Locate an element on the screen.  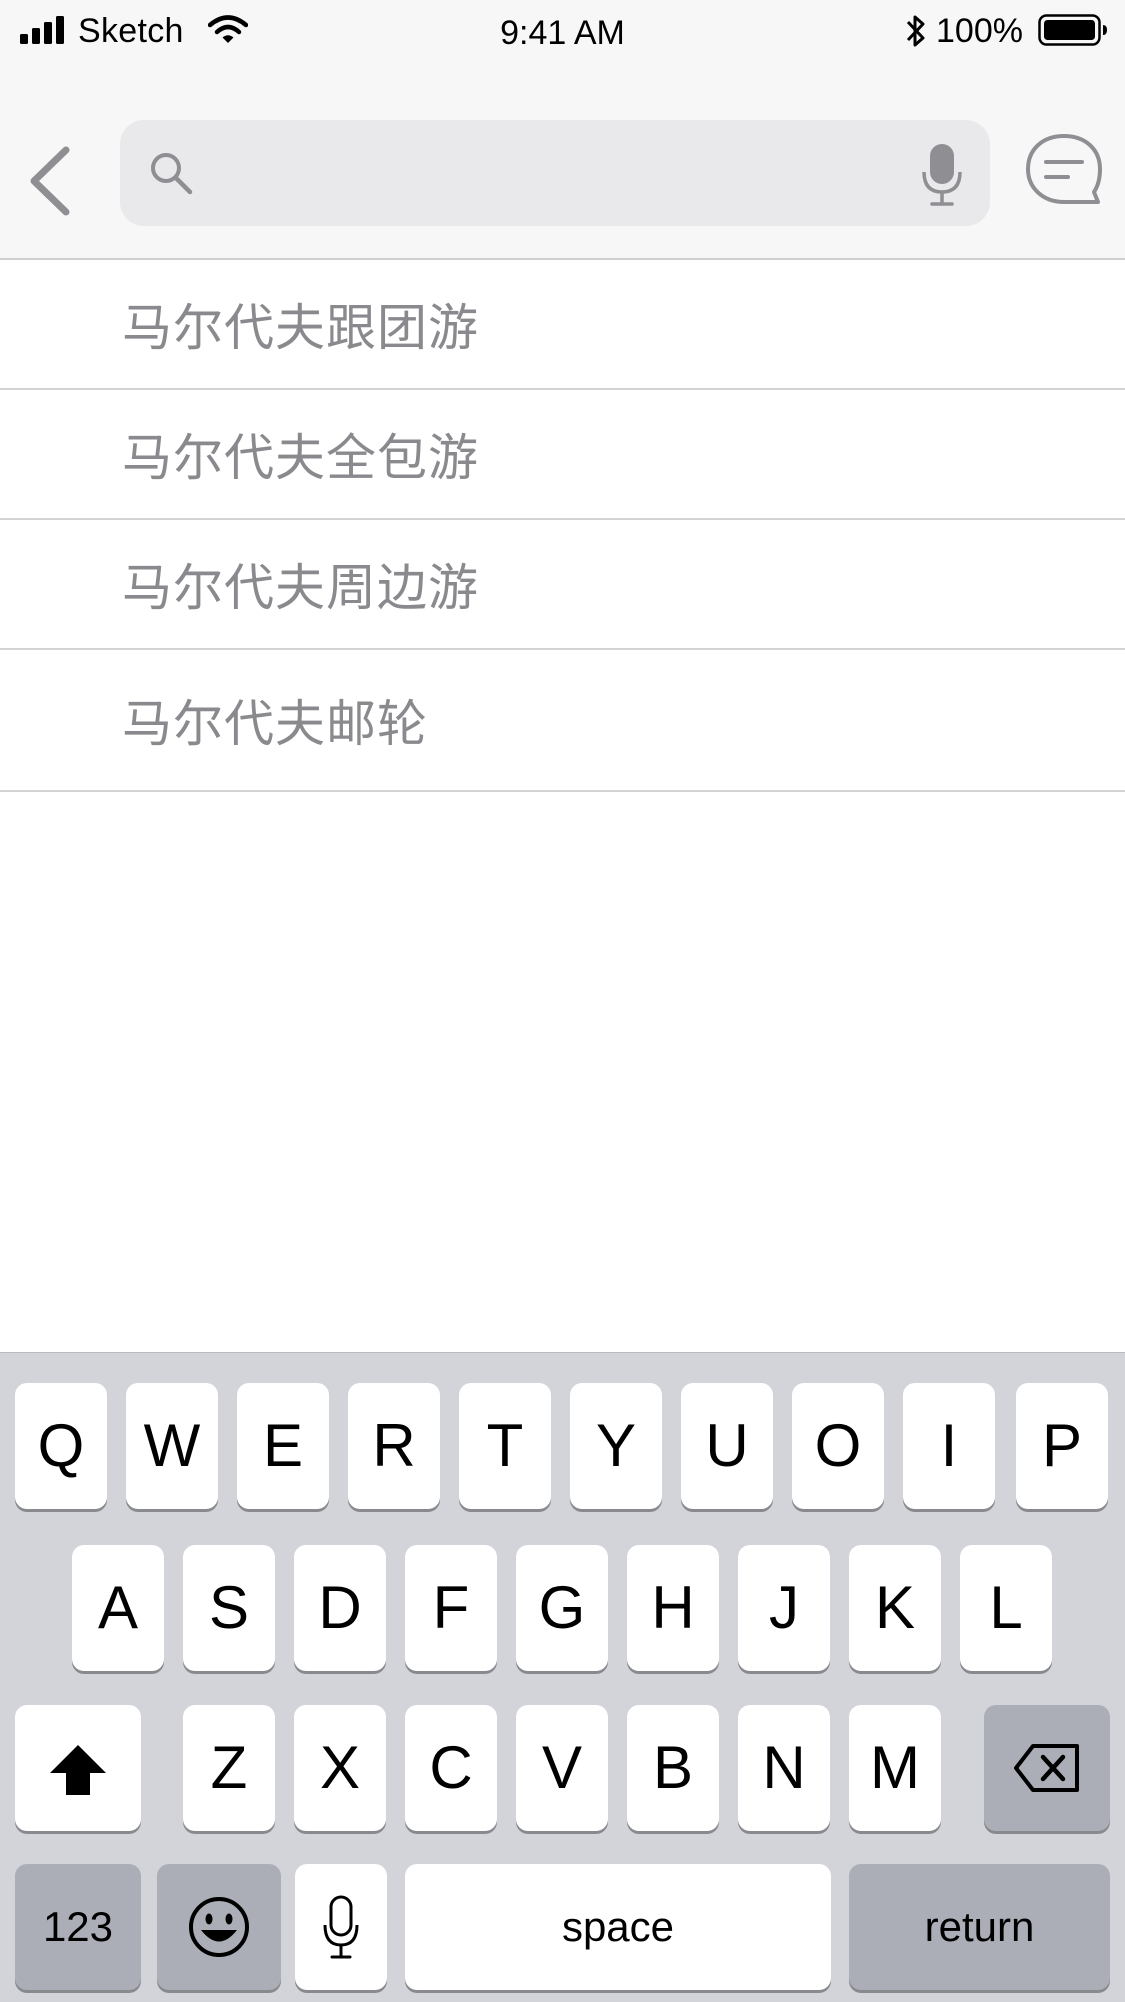
emoji-icon is located at coordinates (219, 1927).